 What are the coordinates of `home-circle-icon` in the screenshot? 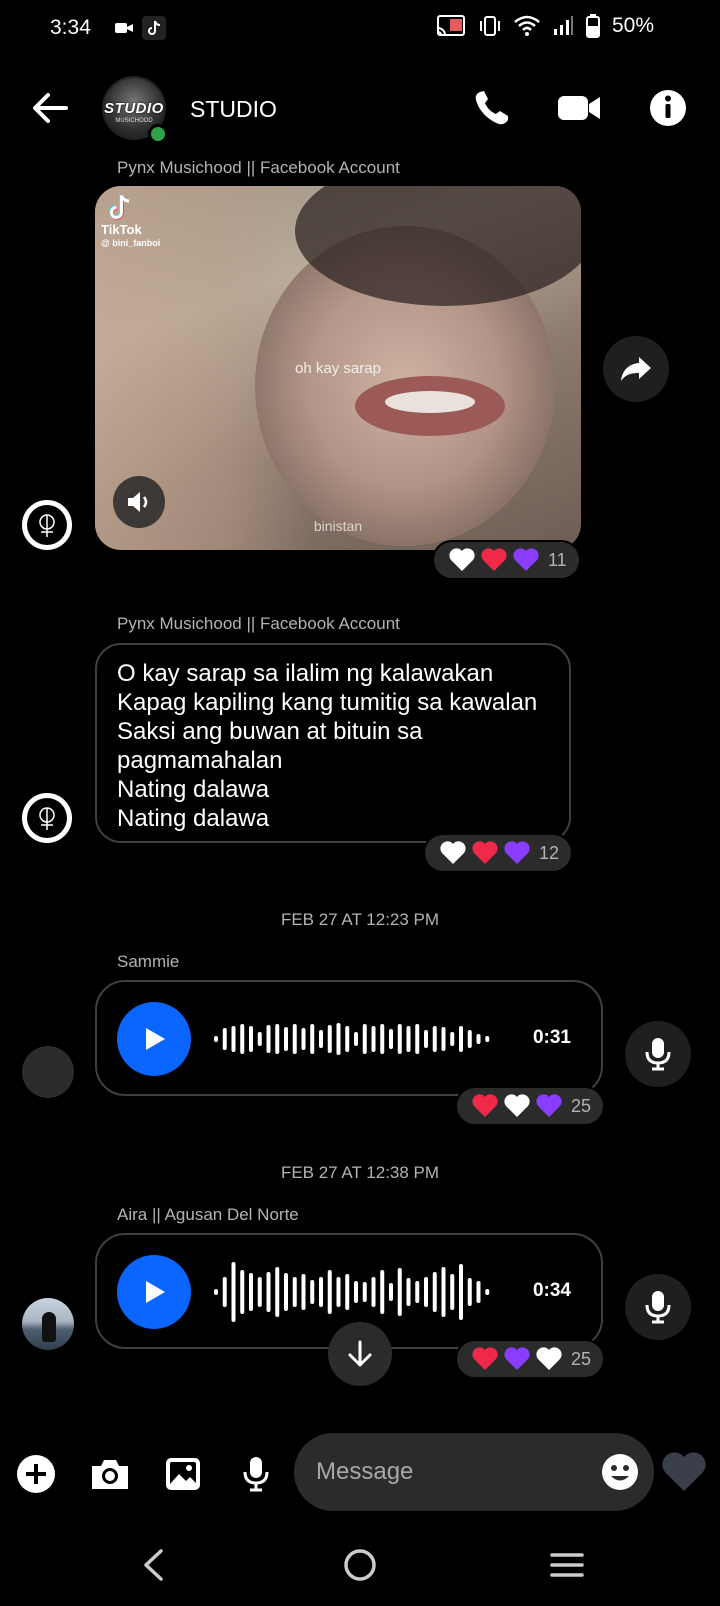 It's located at (360, 1565).